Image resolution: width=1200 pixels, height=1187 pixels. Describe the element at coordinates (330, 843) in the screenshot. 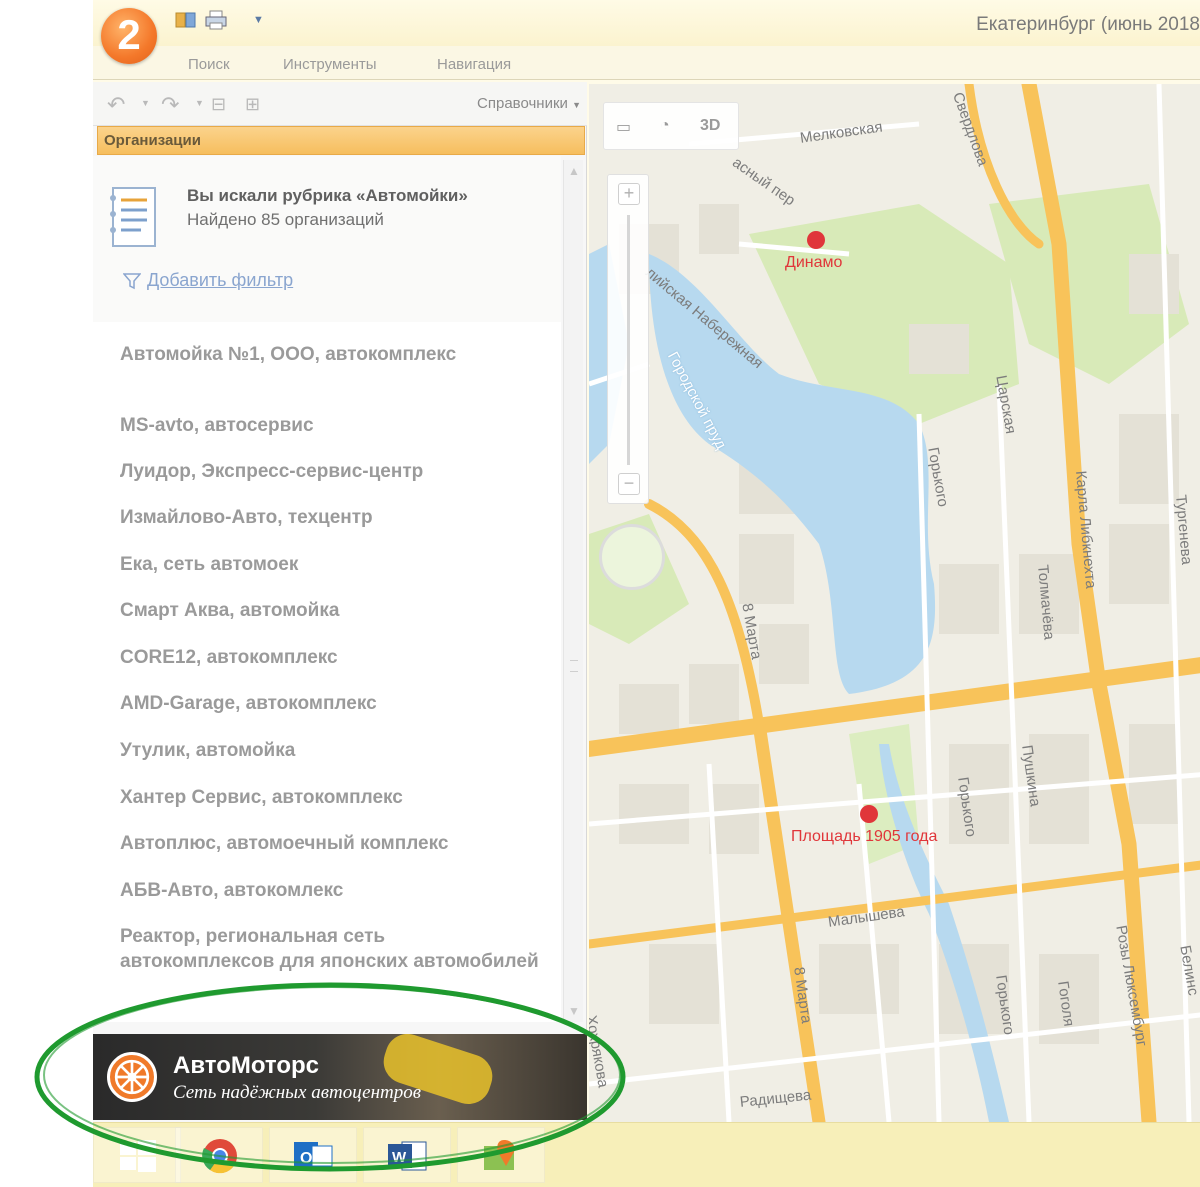

I see `list-item: Автоплюс, автомоечный комплекс` at that location.